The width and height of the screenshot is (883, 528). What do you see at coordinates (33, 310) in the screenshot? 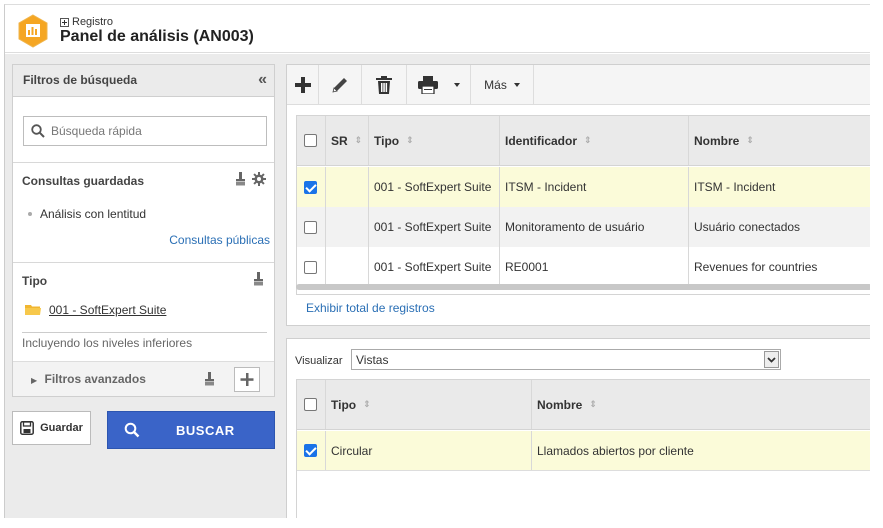
I see `folder-icon` at bounding box center [33, 310].